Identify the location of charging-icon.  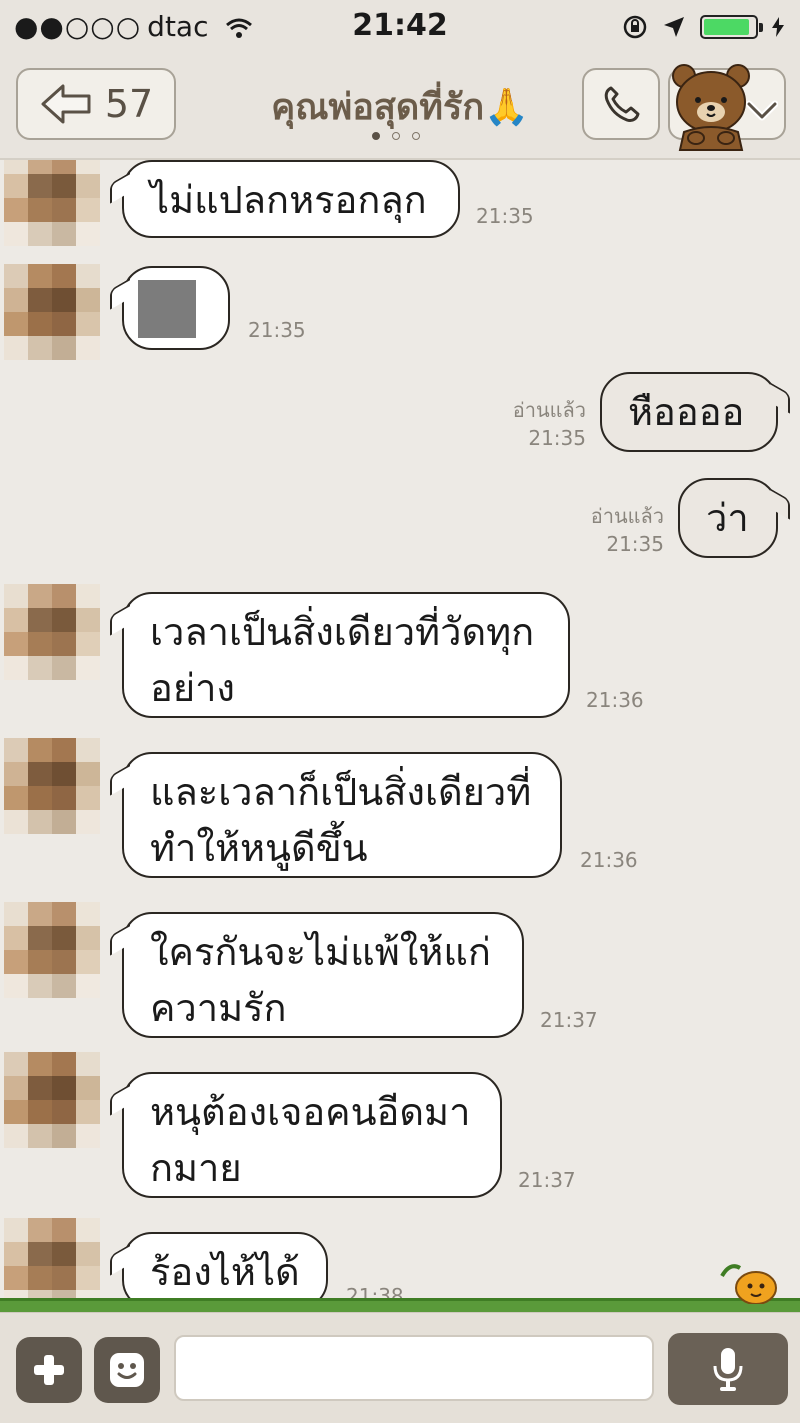
(778, 27).